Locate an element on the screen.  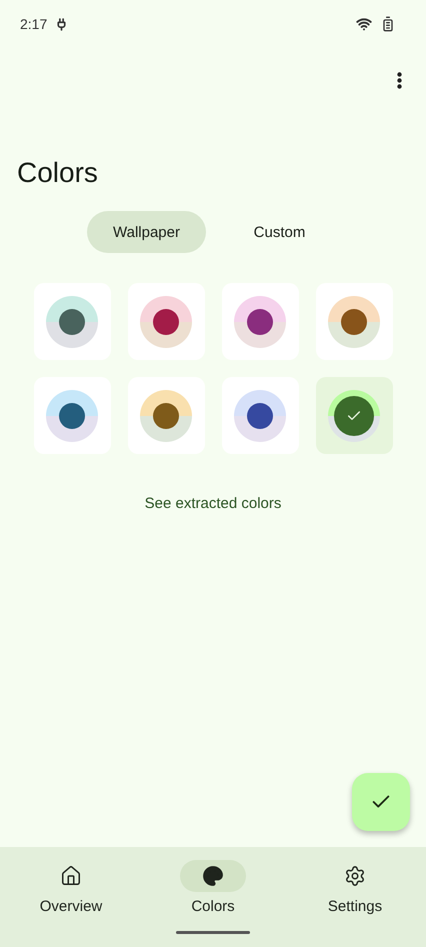
status-time: 2:17 is located at coordinates (34, 24).